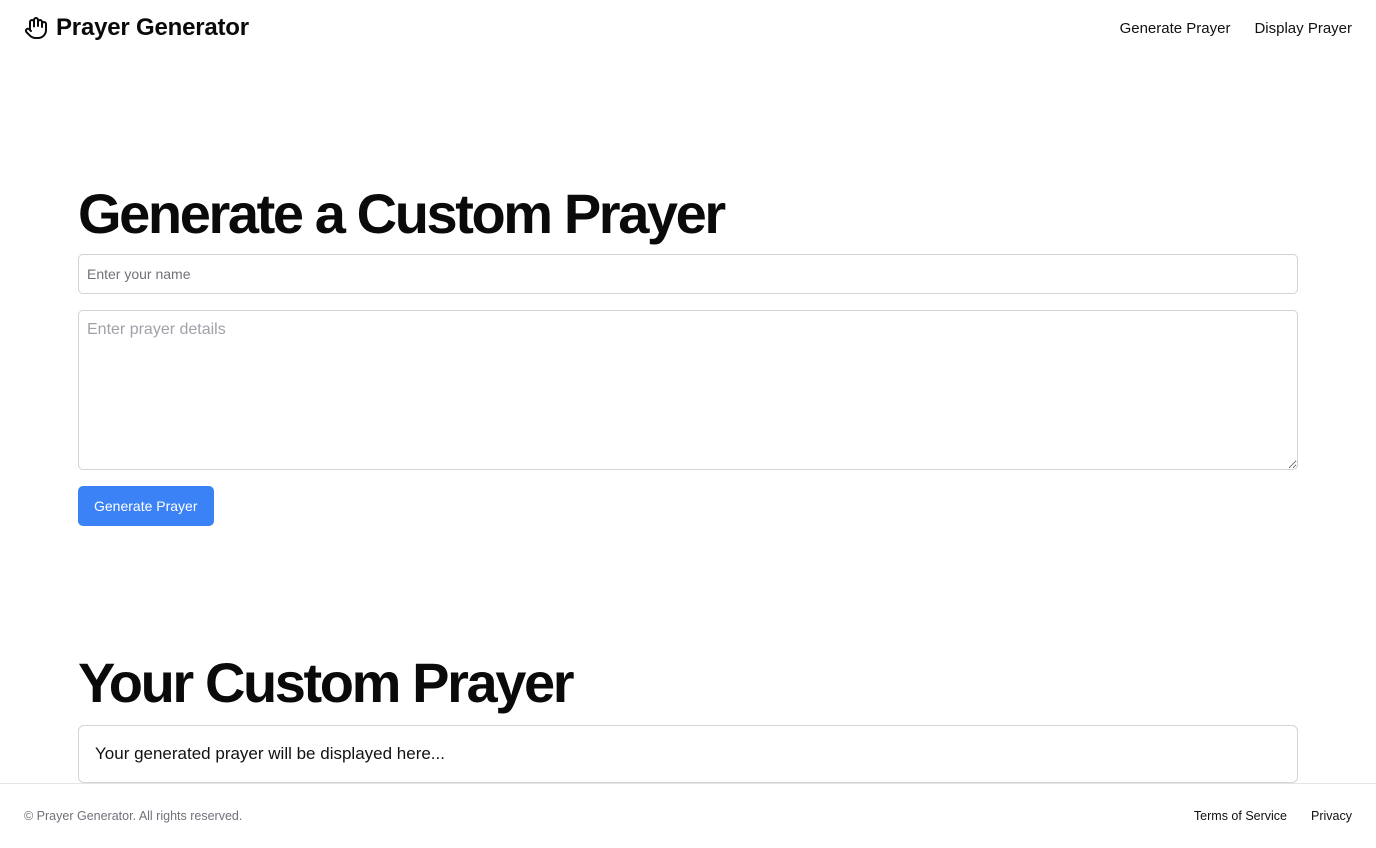 The height and width of the screenshot is (848, 1376). Describe the element at coordinates (1240, 816) in the screenshot. I see `footer-link-terms: Terms of Service` at that location.